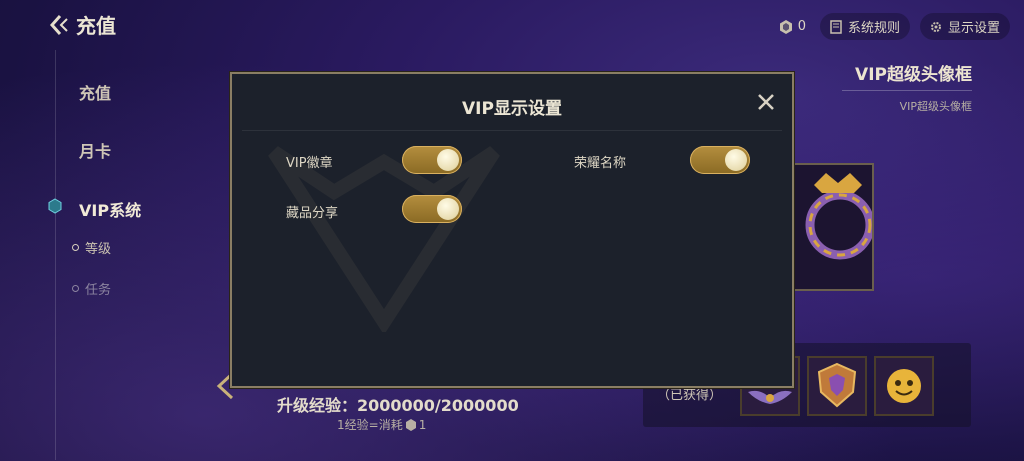 The height and width of the screenshot is (461, 1024). What do you see at coordinates (840, 216) in the screenshot?
I see `avatar-frame-icon` at bounding box center [840, 216].